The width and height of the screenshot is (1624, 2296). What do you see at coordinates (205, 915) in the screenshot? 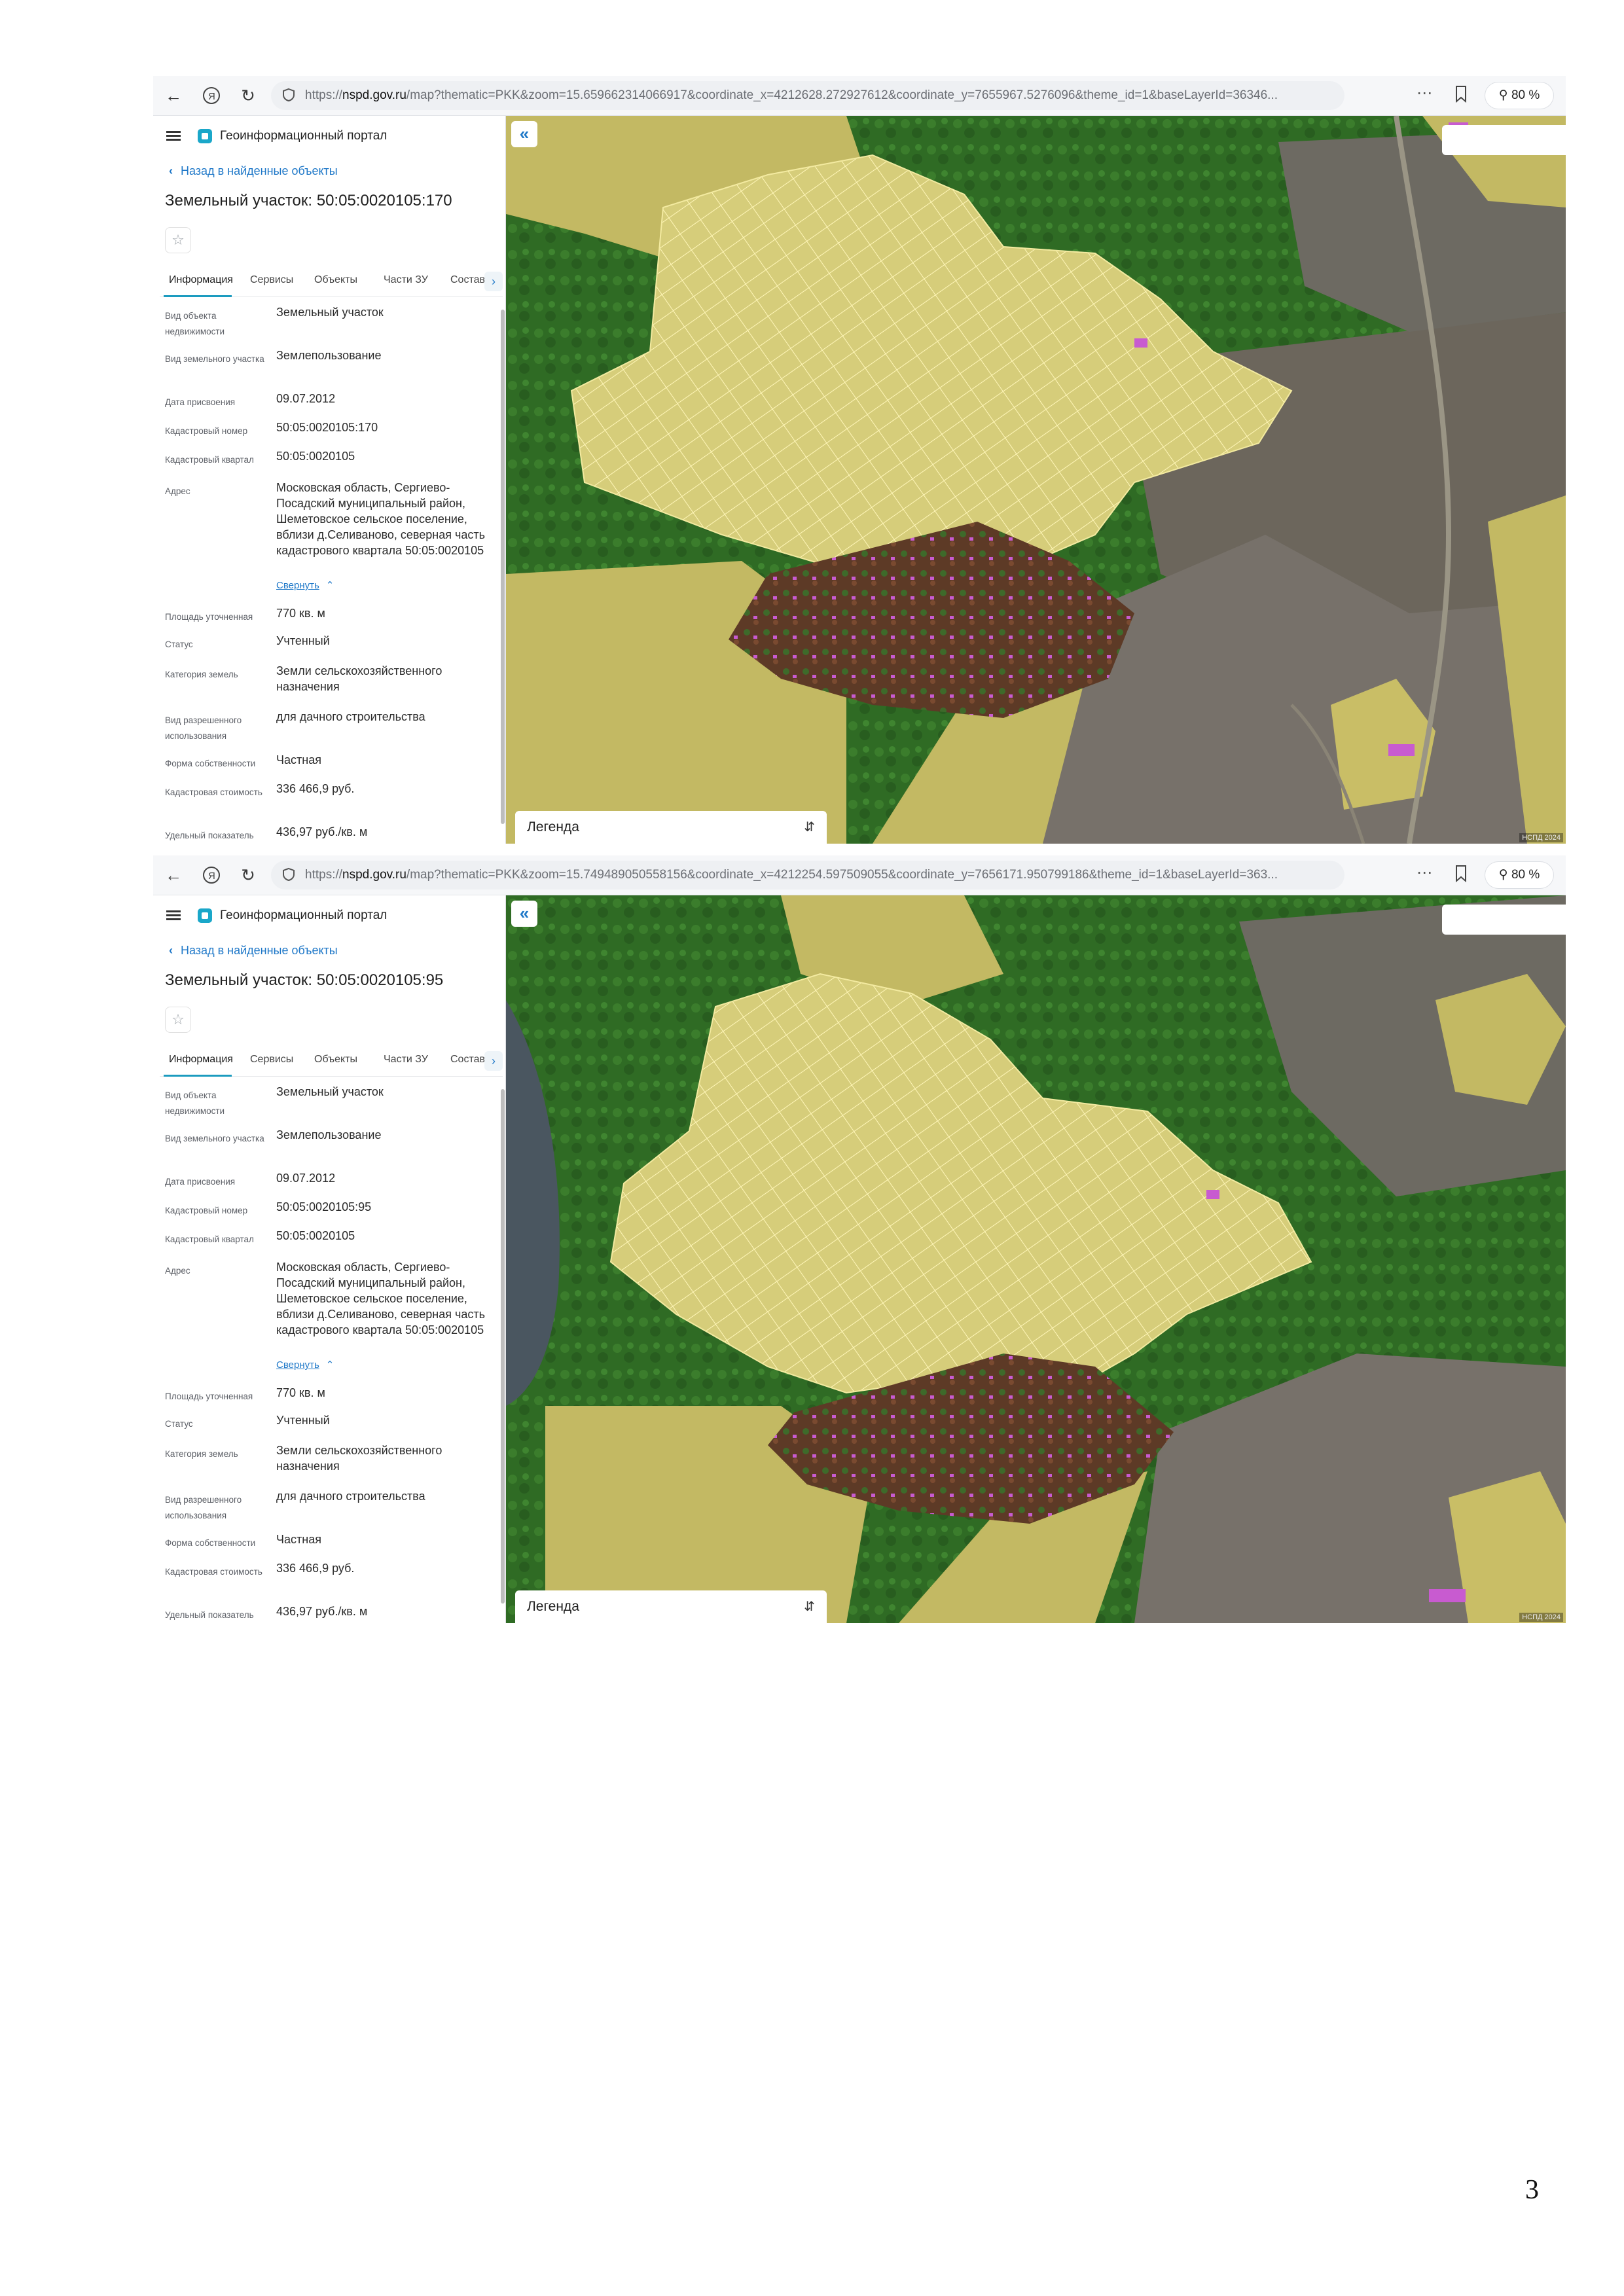
I see `portal-logo-icon` at bounding box center [205, 915].